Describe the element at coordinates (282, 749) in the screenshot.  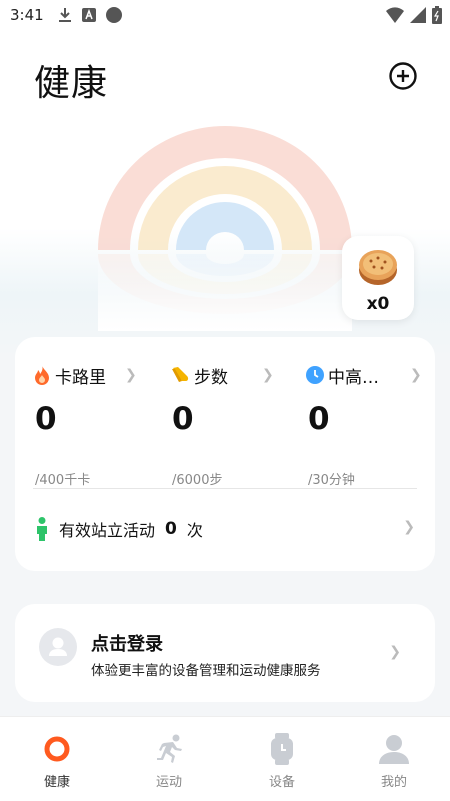
I see `watch-icon` at that location.